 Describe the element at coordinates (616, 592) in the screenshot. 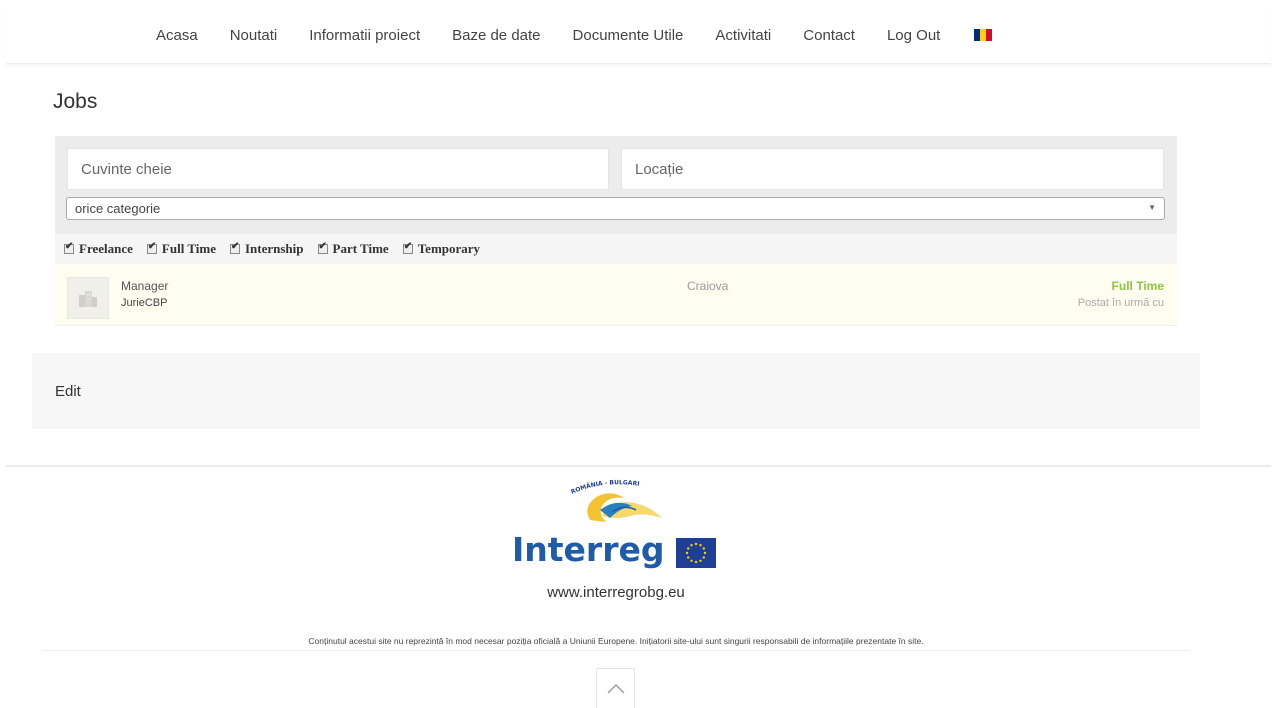

I see `website-url: www.interregrobg.eu` at that location.